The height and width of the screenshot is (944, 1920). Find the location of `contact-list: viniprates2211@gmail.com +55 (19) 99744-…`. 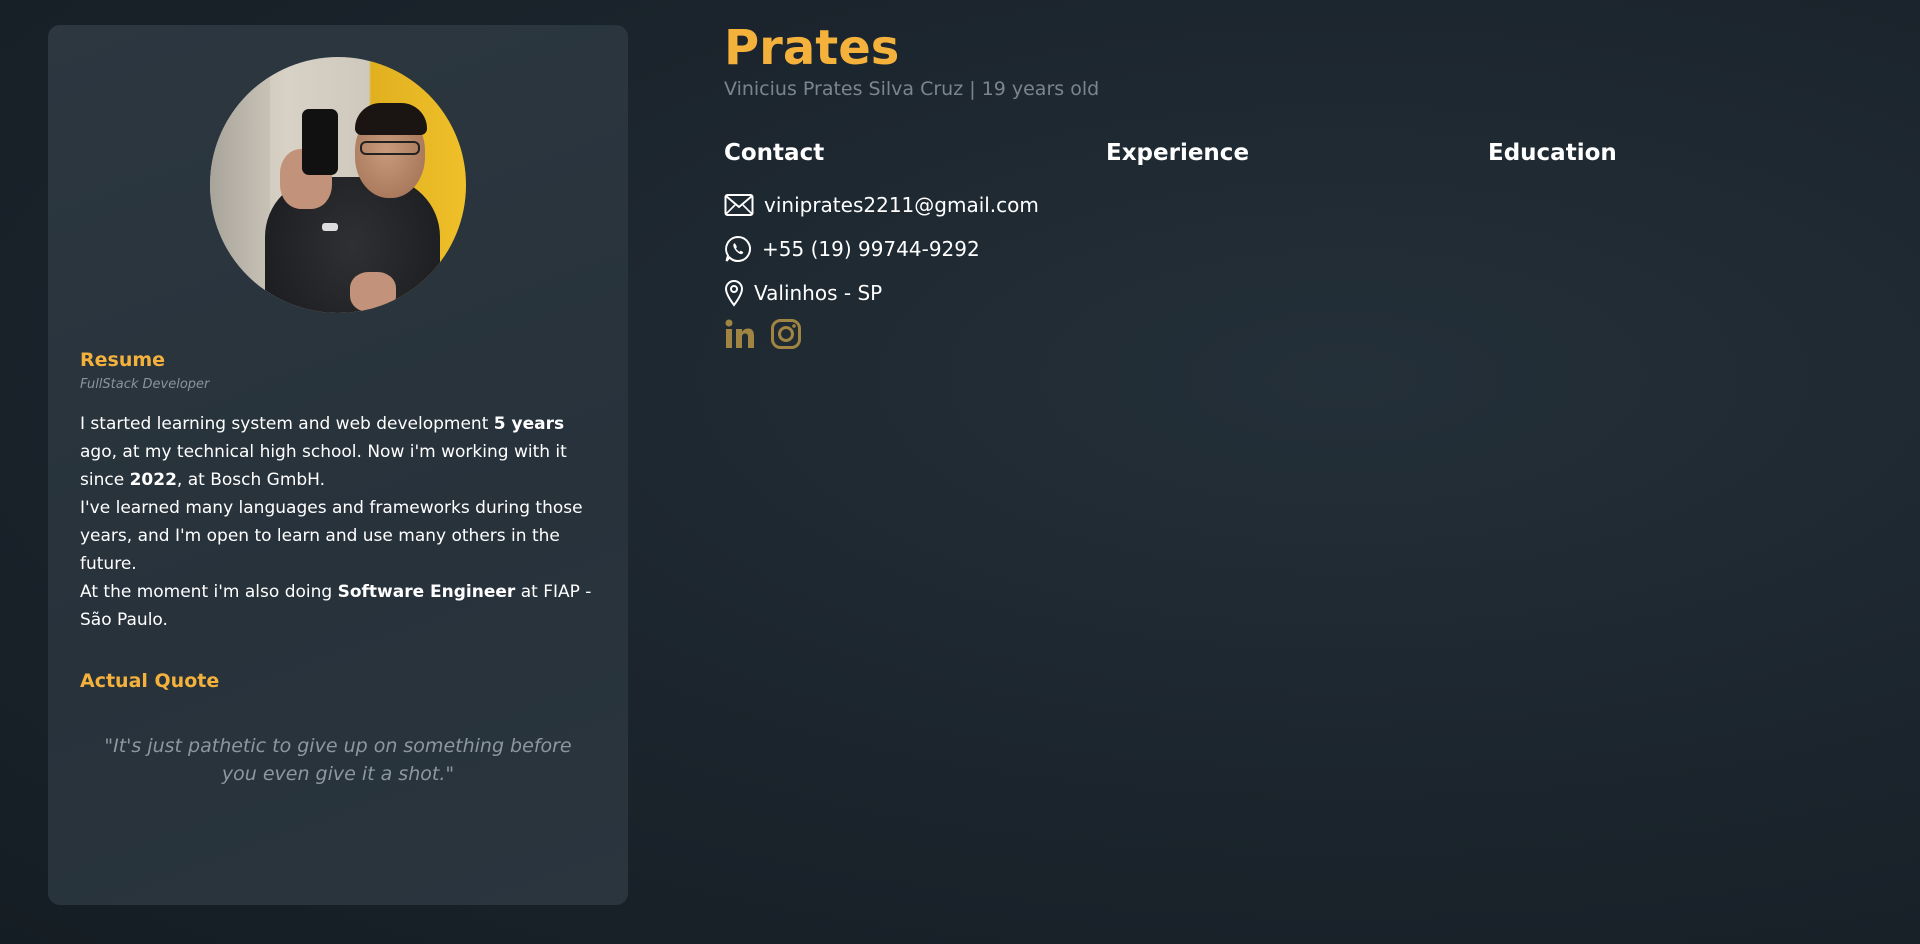

contact-list: viniprates2211@gmail.com +55 (19) 99744-… is located at coordinates (915, 270).